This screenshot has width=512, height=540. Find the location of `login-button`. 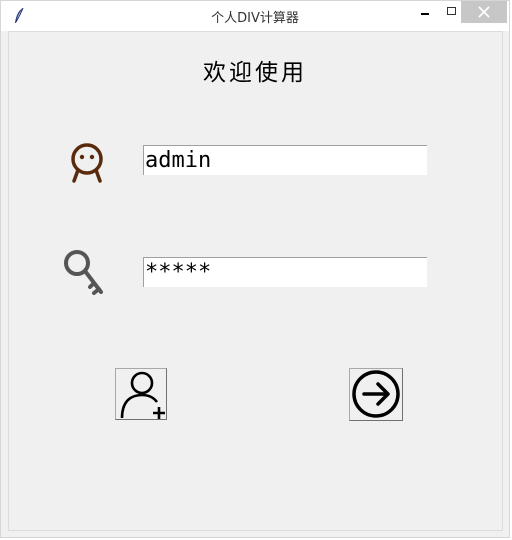

login-button is located at coordinates (376, 394).